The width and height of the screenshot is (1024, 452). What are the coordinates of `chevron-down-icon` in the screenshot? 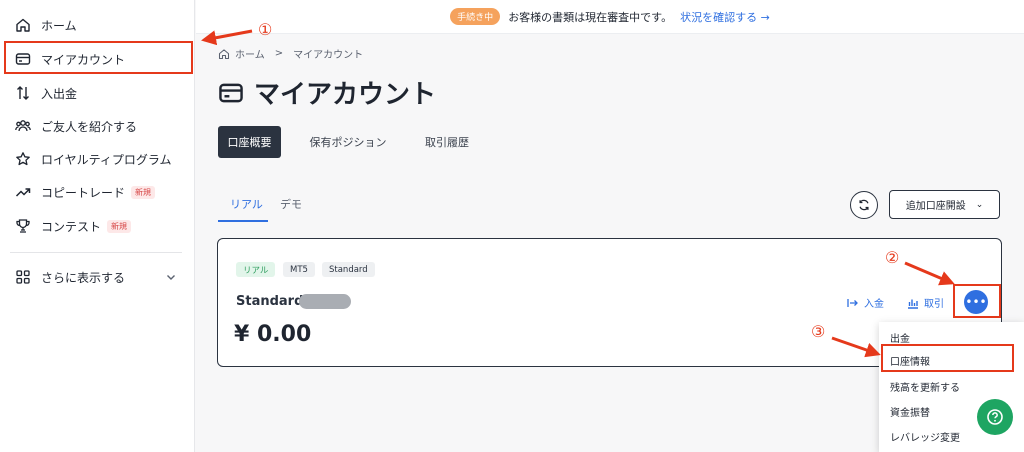 It's located at (171, 277).